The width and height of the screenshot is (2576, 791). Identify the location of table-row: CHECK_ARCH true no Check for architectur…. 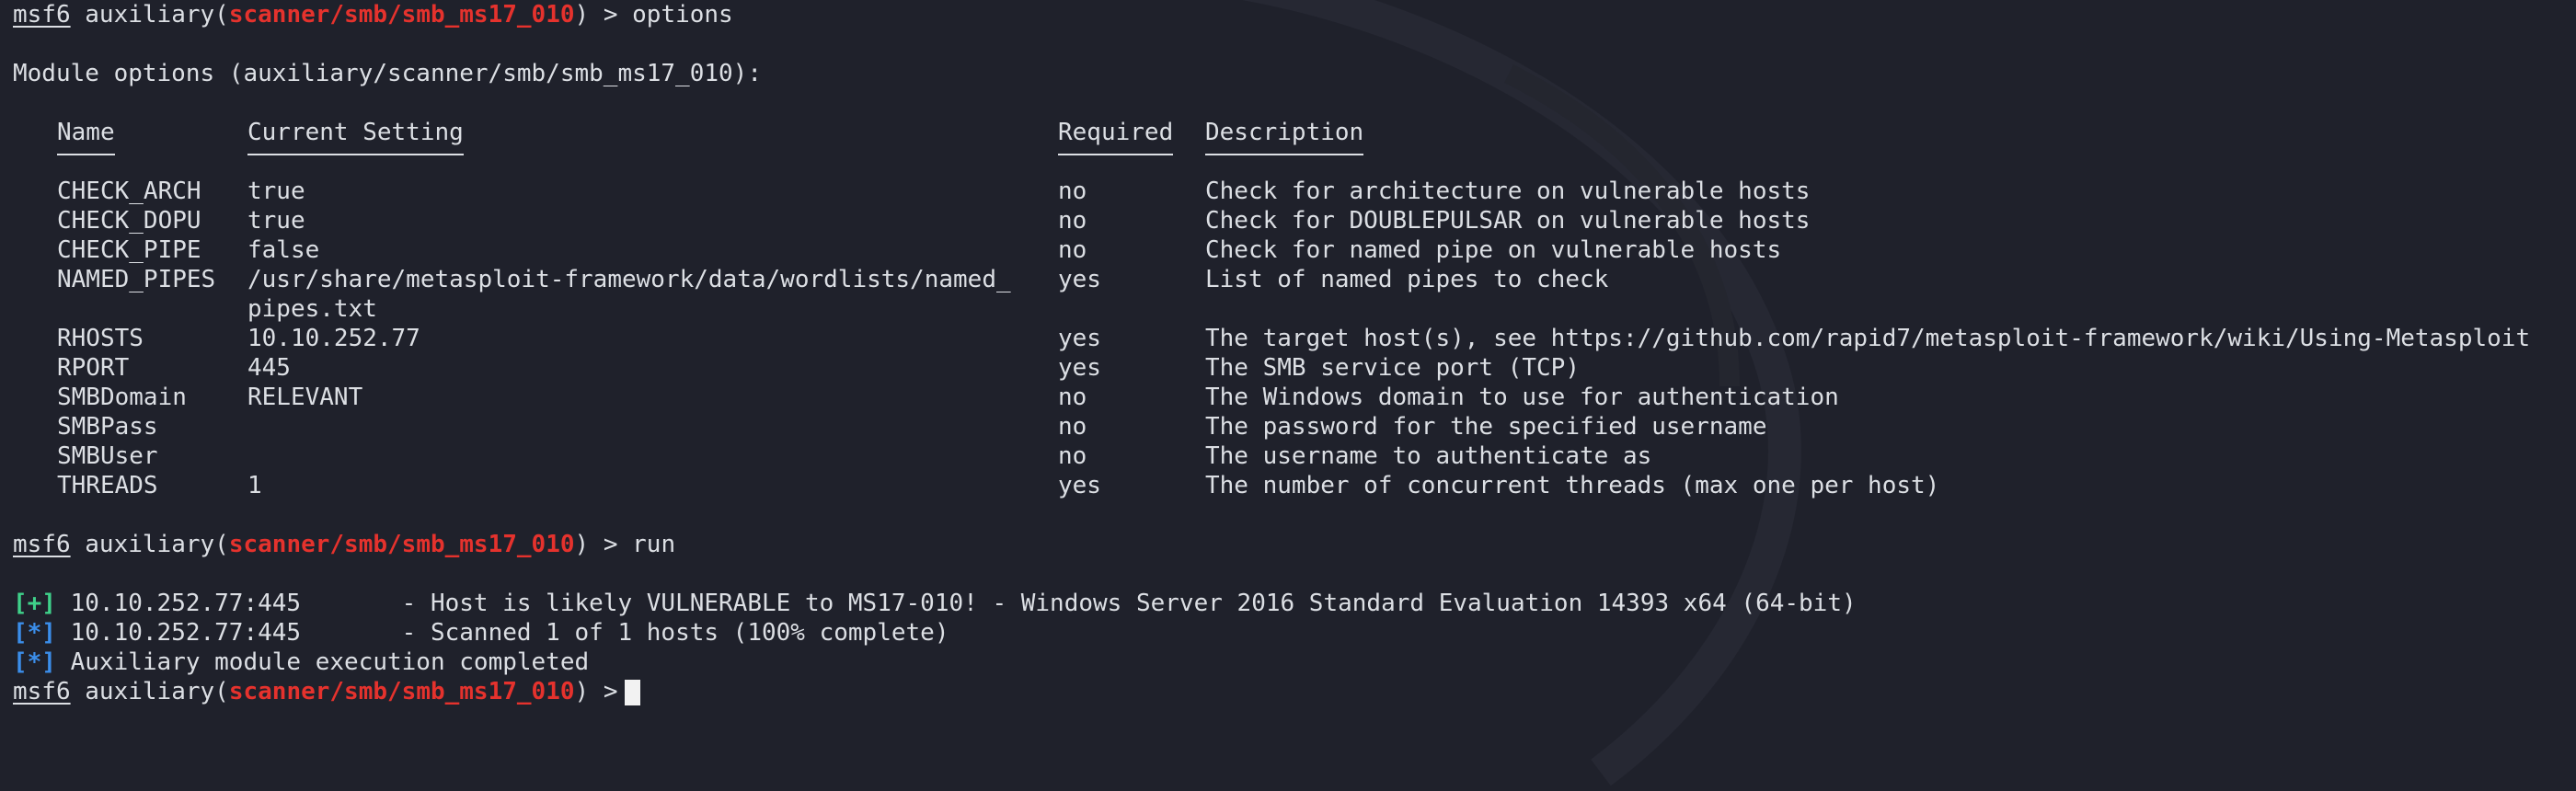
(934, 191).